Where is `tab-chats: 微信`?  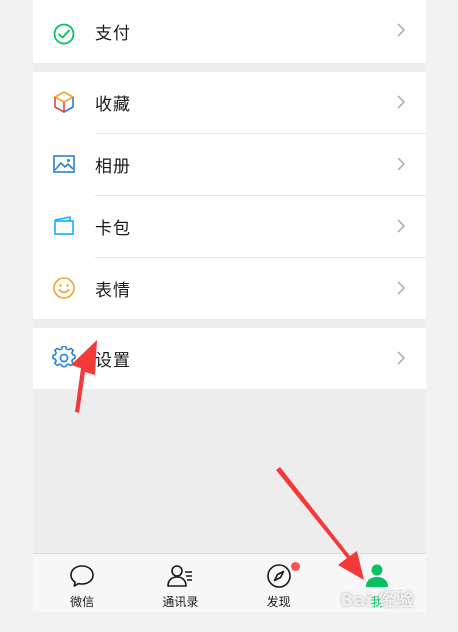 tab-chats: 微信 is located at coordinates (82, 583).